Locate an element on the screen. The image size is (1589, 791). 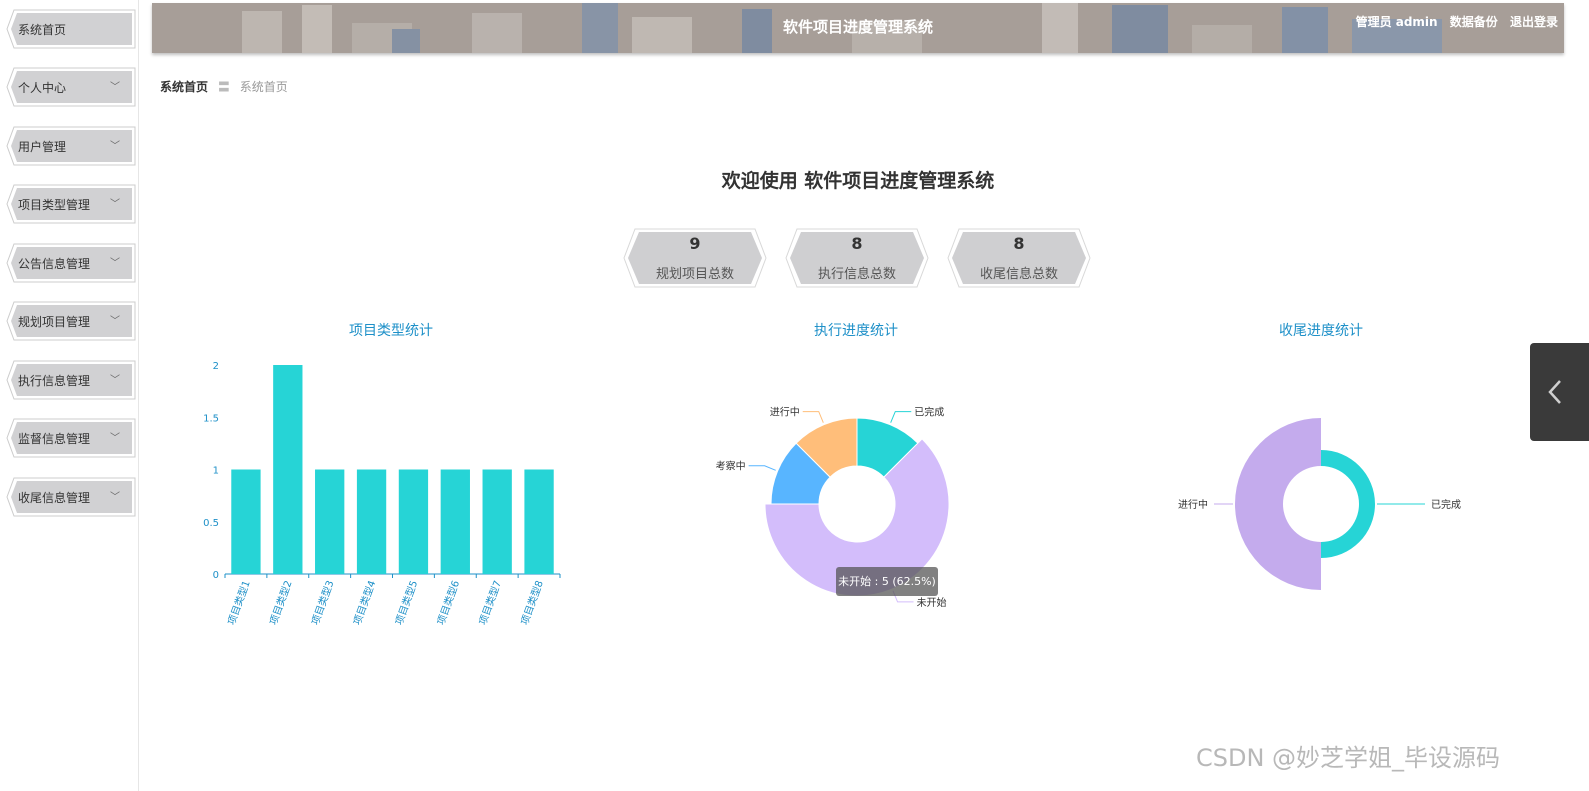
x-tick-label: 项目类型4 is located at coordinates (364, 603).